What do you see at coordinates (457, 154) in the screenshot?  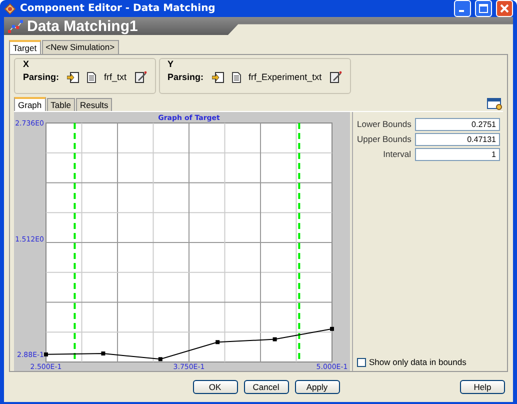 I see `input-field: 1` at bounding box center [457, 154].